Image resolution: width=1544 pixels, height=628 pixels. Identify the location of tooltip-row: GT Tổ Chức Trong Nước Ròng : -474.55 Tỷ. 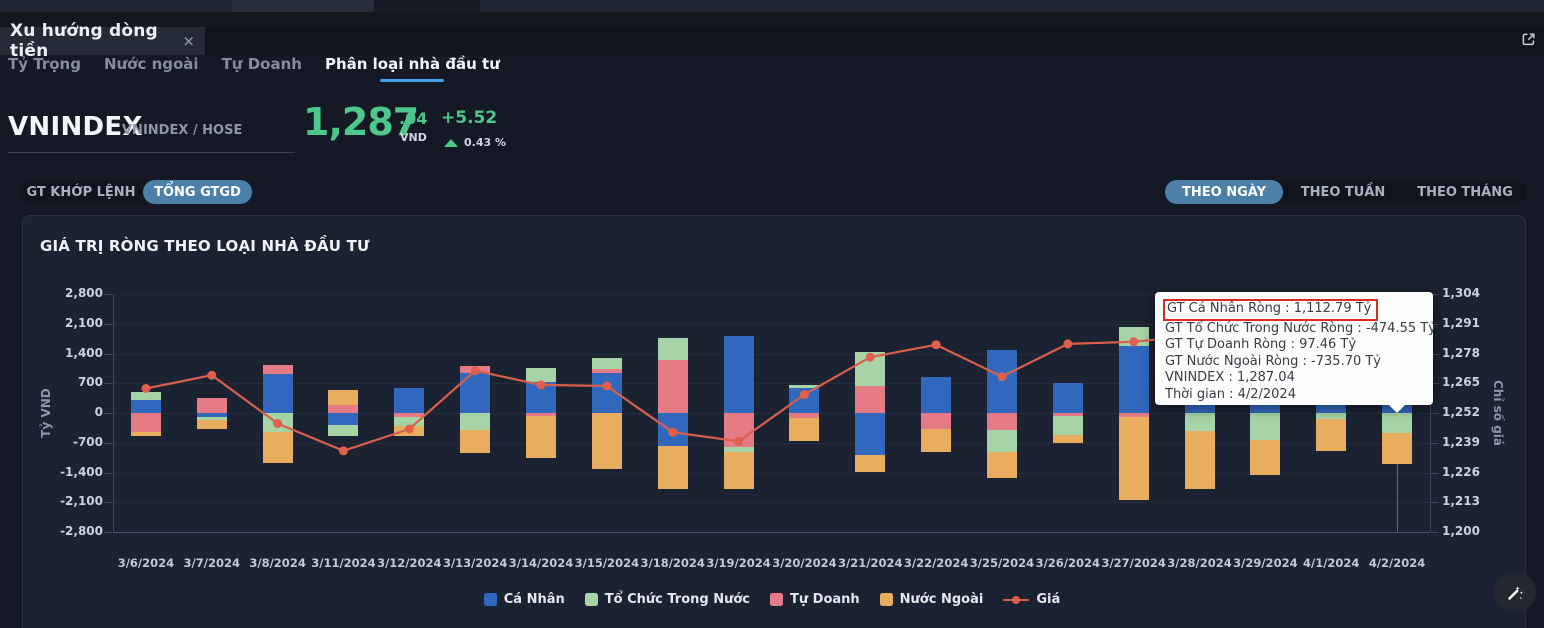
(1300, 328).